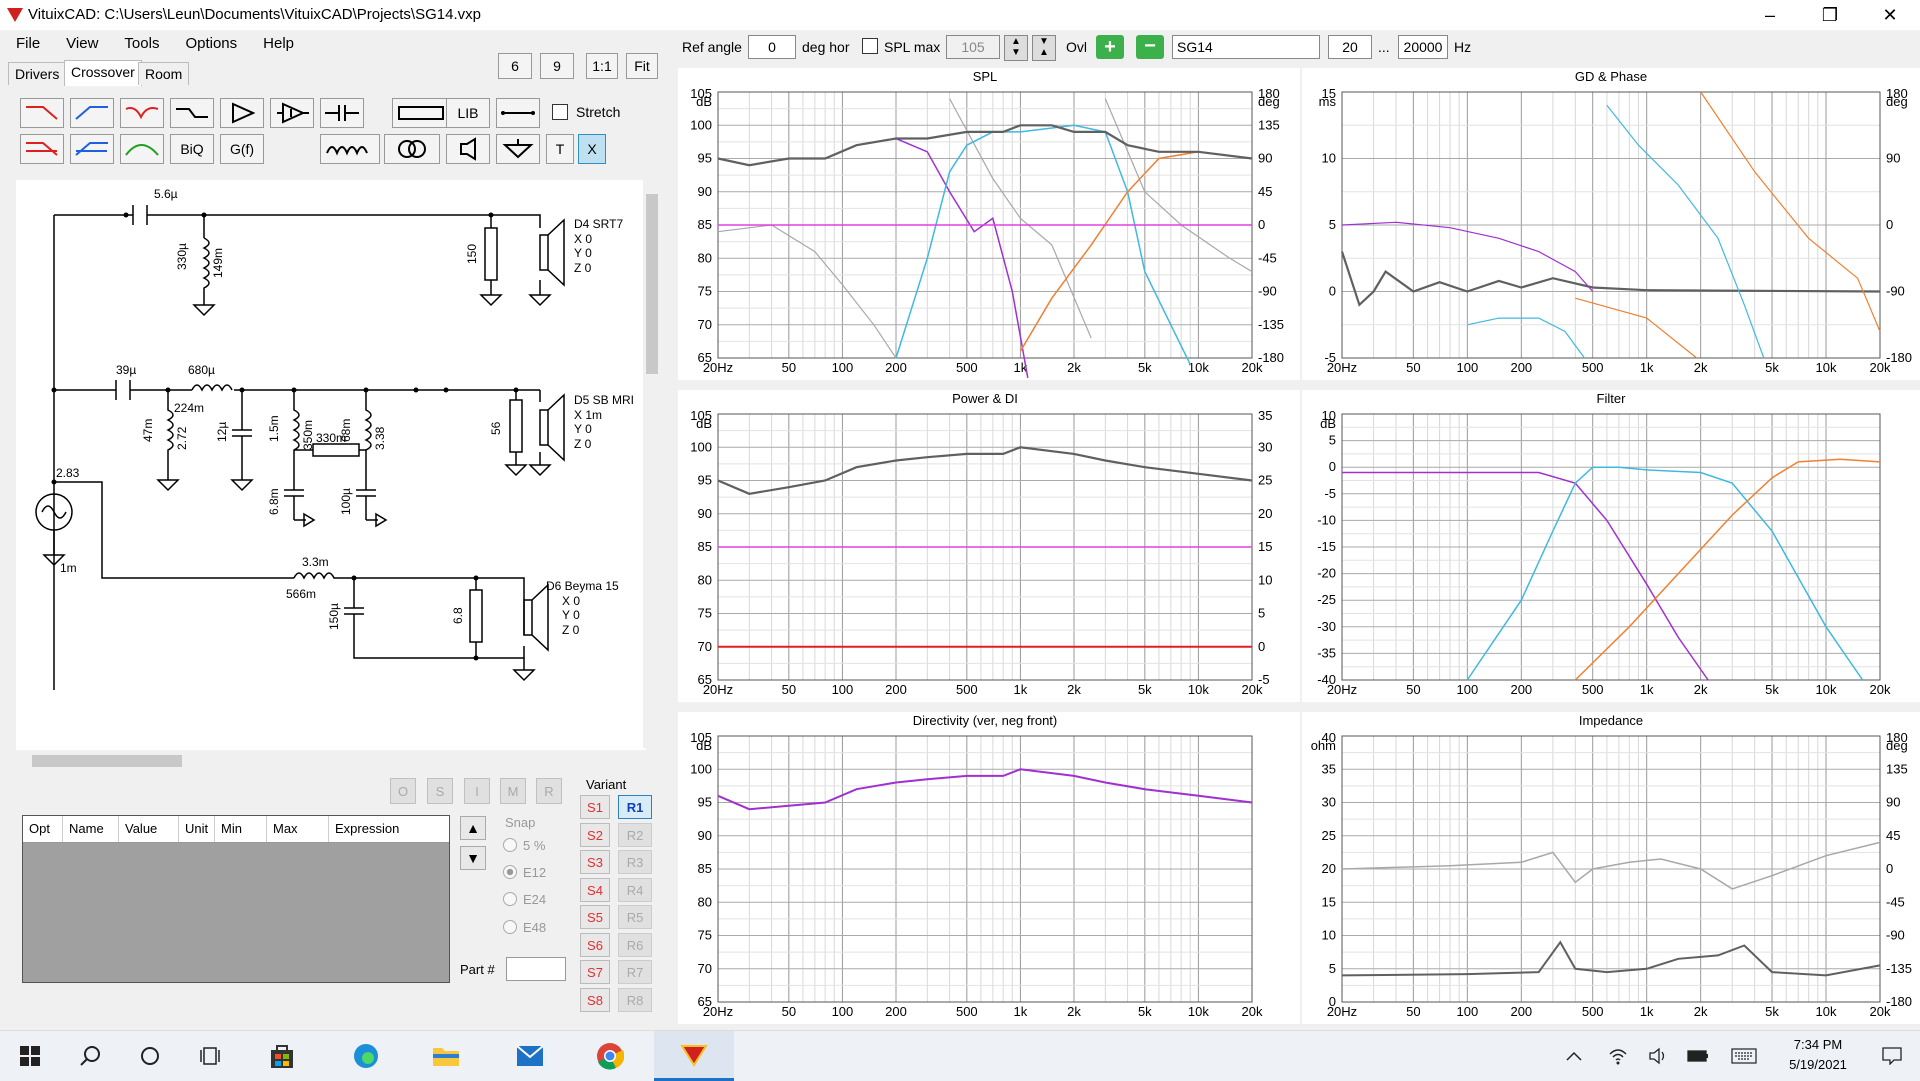 This screenshot has height=1081, width=1920. I want to click on chrome-app, so click(610, 1056).